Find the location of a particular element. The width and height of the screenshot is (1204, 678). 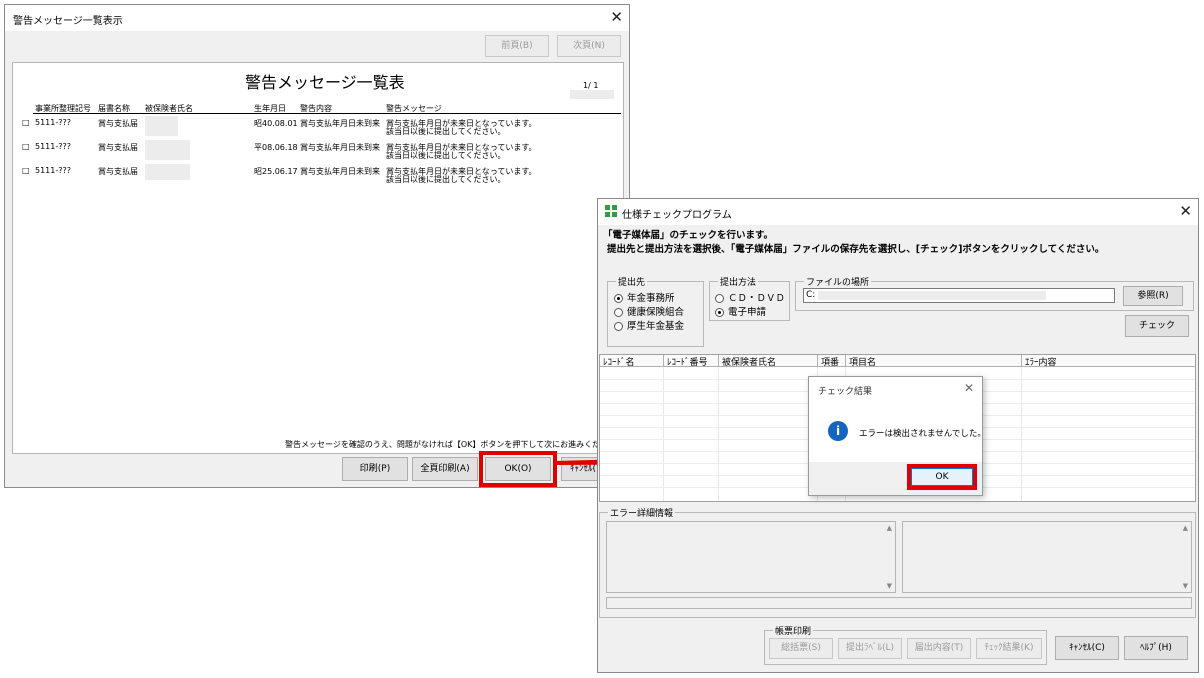

radio-pension-office: 年金事務所 is located at coordinates (644, 297).